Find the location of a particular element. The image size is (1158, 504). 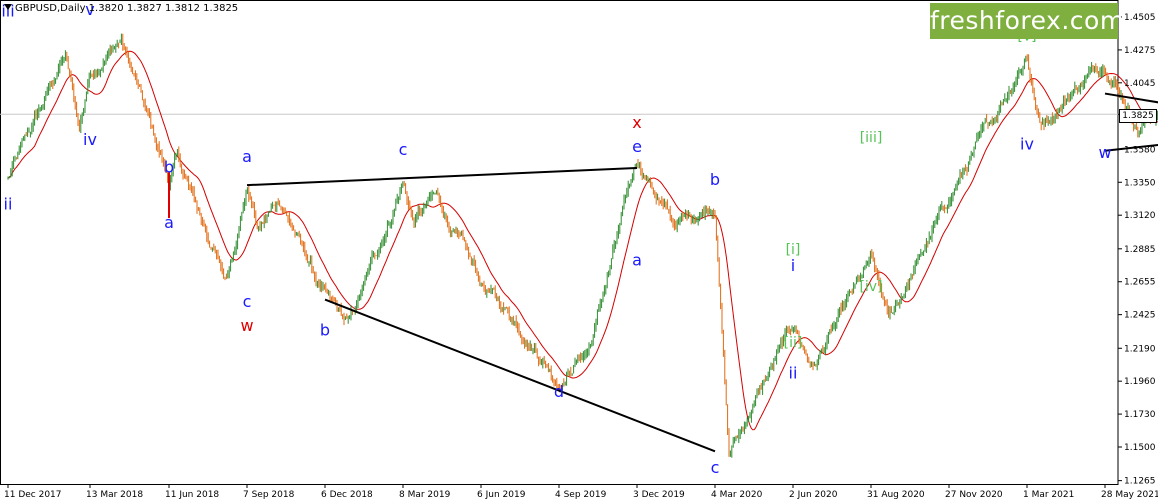

ytick-label-8: 1.2655 is located at coordinates (1140, 283).